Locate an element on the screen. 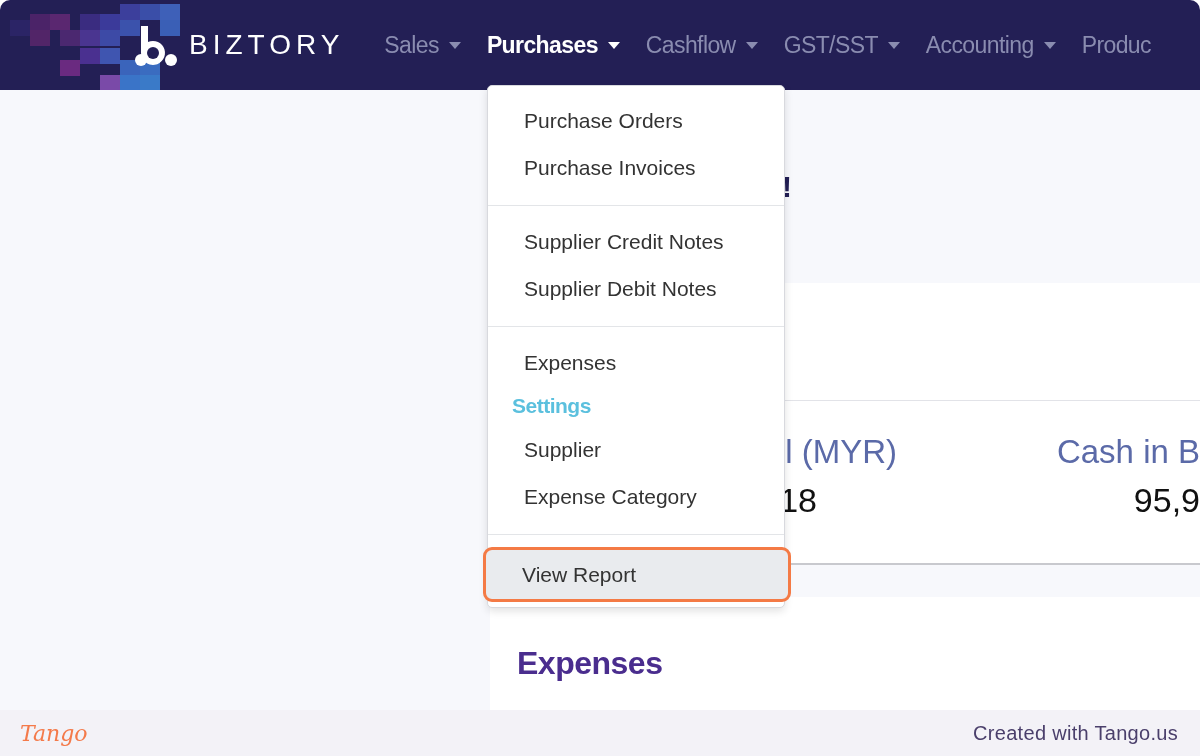 The height and width of the screenshot is (756, 1200). nav-menu-item: Cashflow is located at coordinates (701, 45).